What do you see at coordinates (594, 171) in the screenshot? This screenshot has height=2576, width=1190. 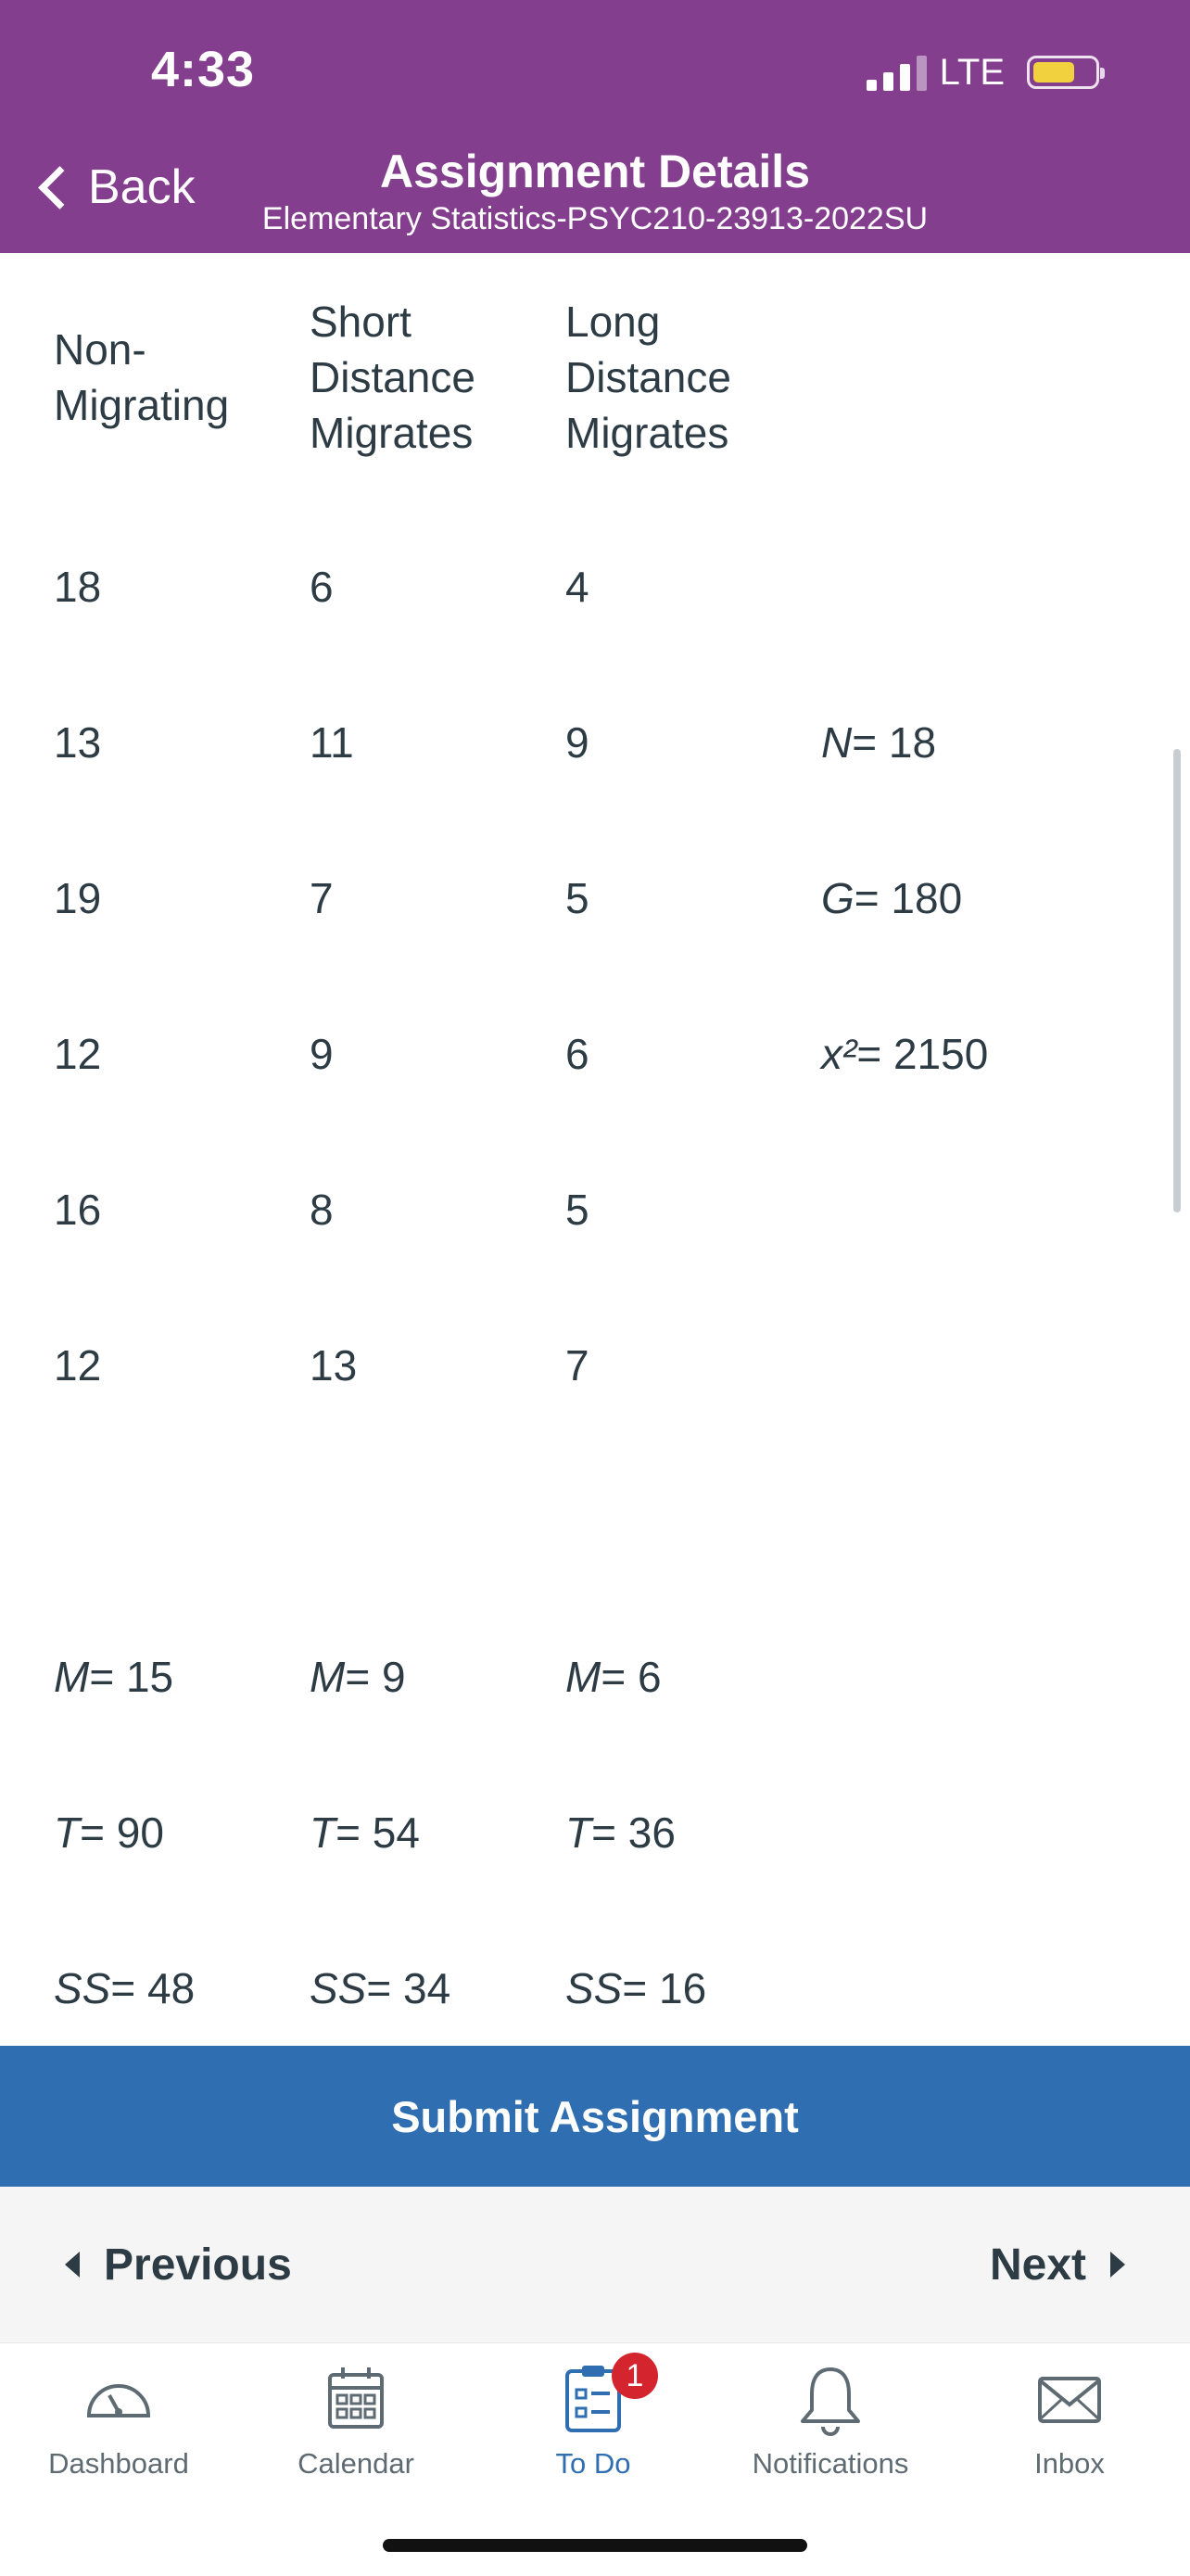 I see `page-title: Assignment Details` at bounding box center [594, 171].